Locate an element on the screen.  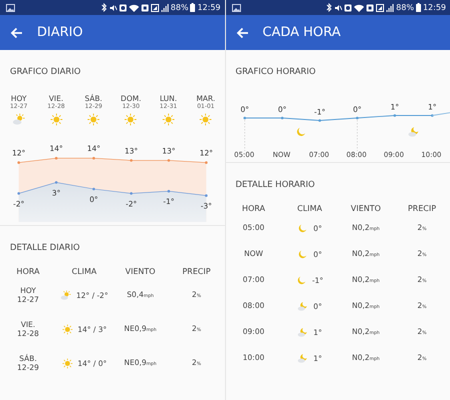
section-title: DETALLE HORARIO is located at coordinates (275, 185).